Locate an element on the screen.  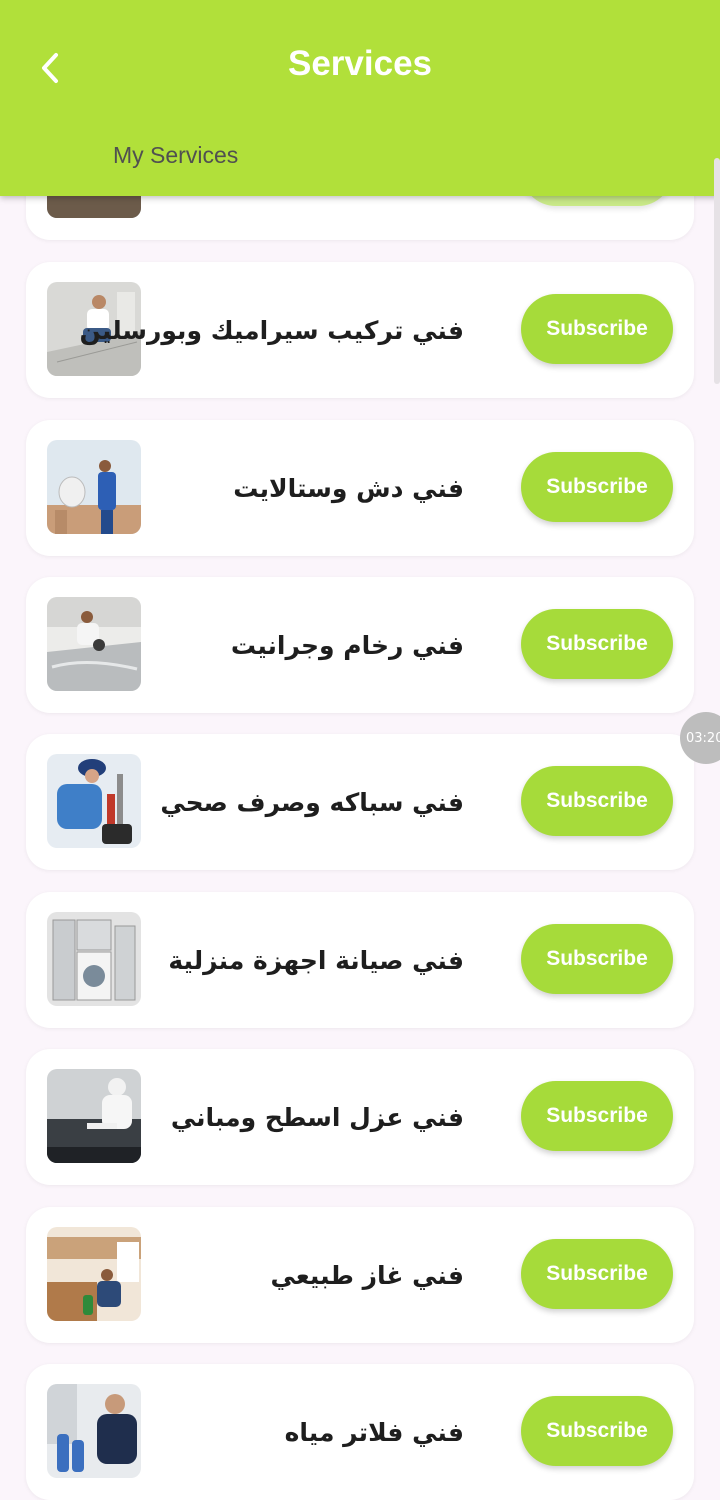
service-card: فني صيانة اجهزة منزلية Subscribe is located at coordinates (360, 960).